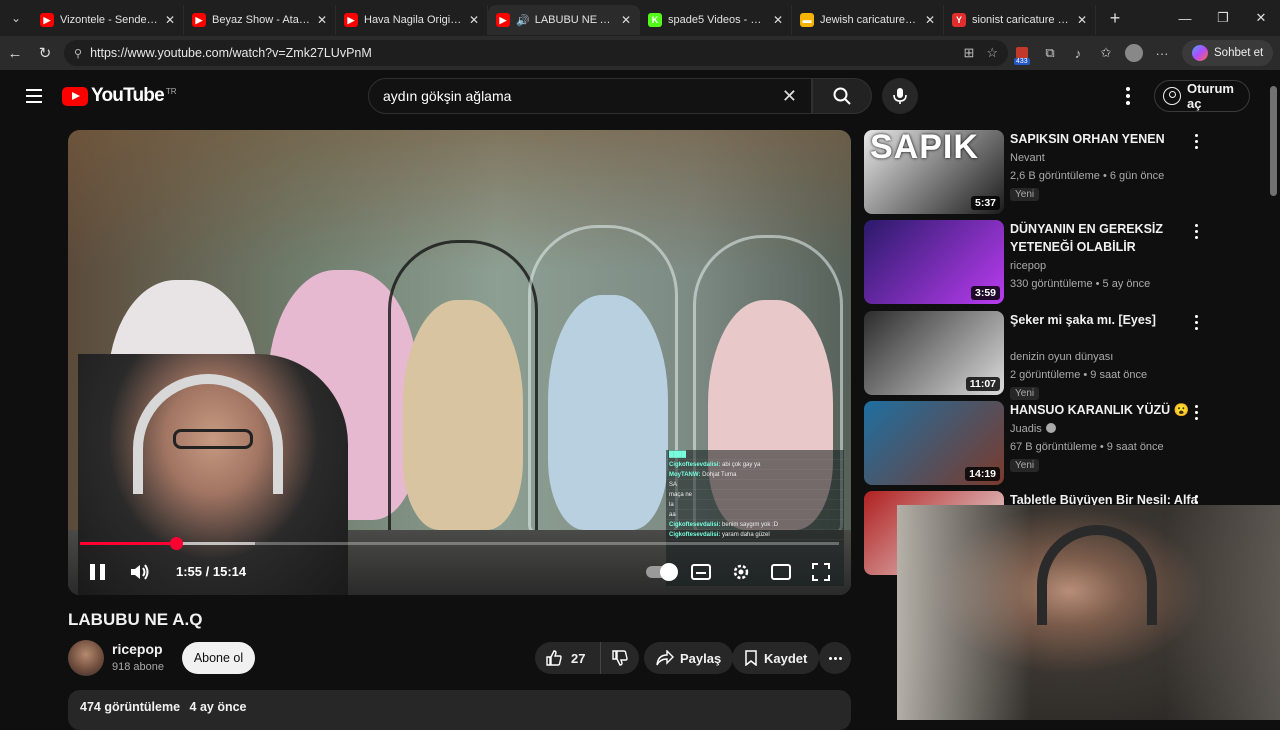  Describe the element at coordinates (821, 572) in the screenshot. I see `fullscreen-icon` at that location.